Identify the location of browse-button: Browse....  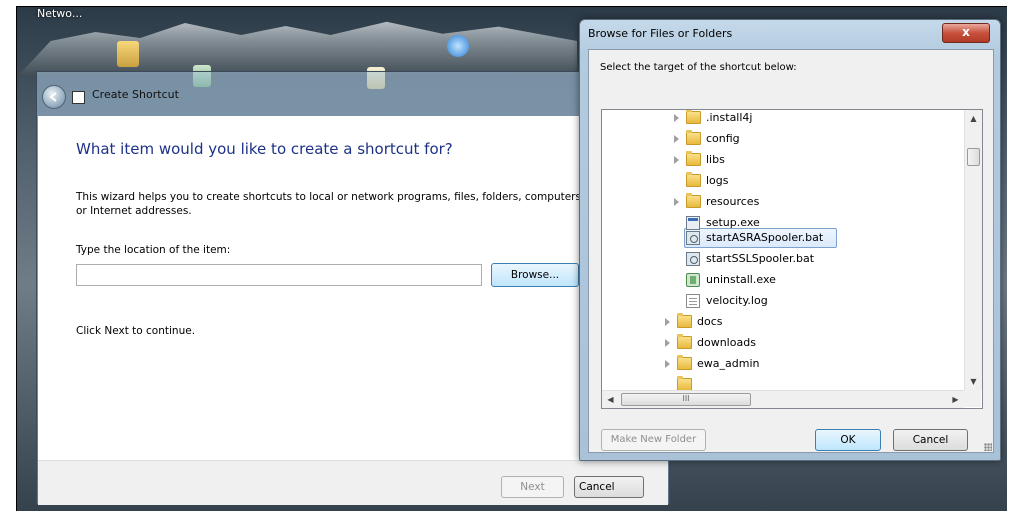
(535, 275).